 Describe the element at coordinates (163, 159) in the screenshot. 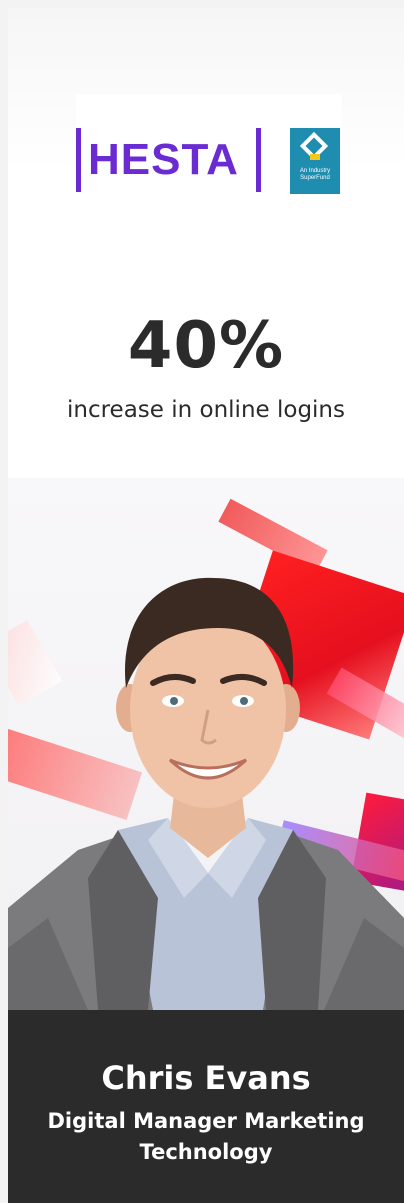

I see `logo-wordmark: HESTA` at that location.